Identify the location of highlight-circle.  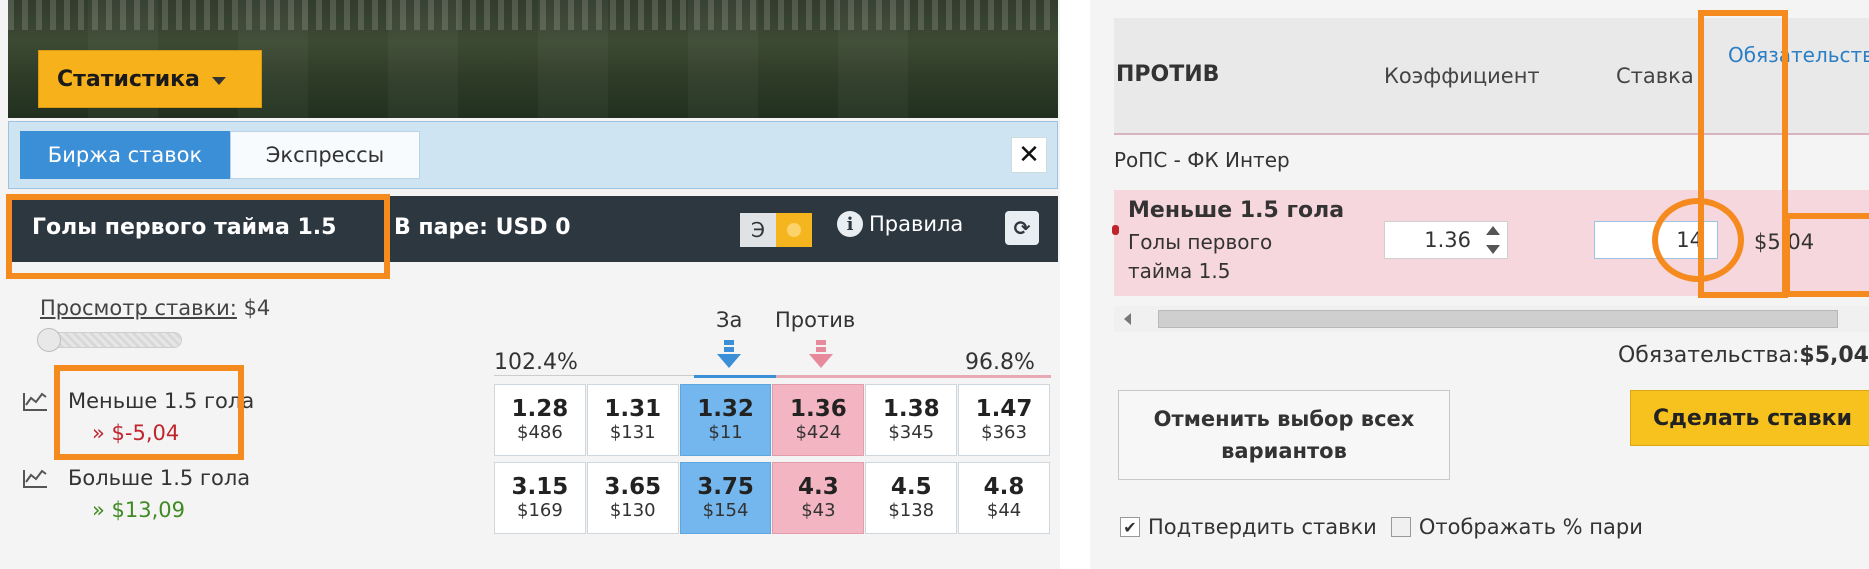
(1698, 240).